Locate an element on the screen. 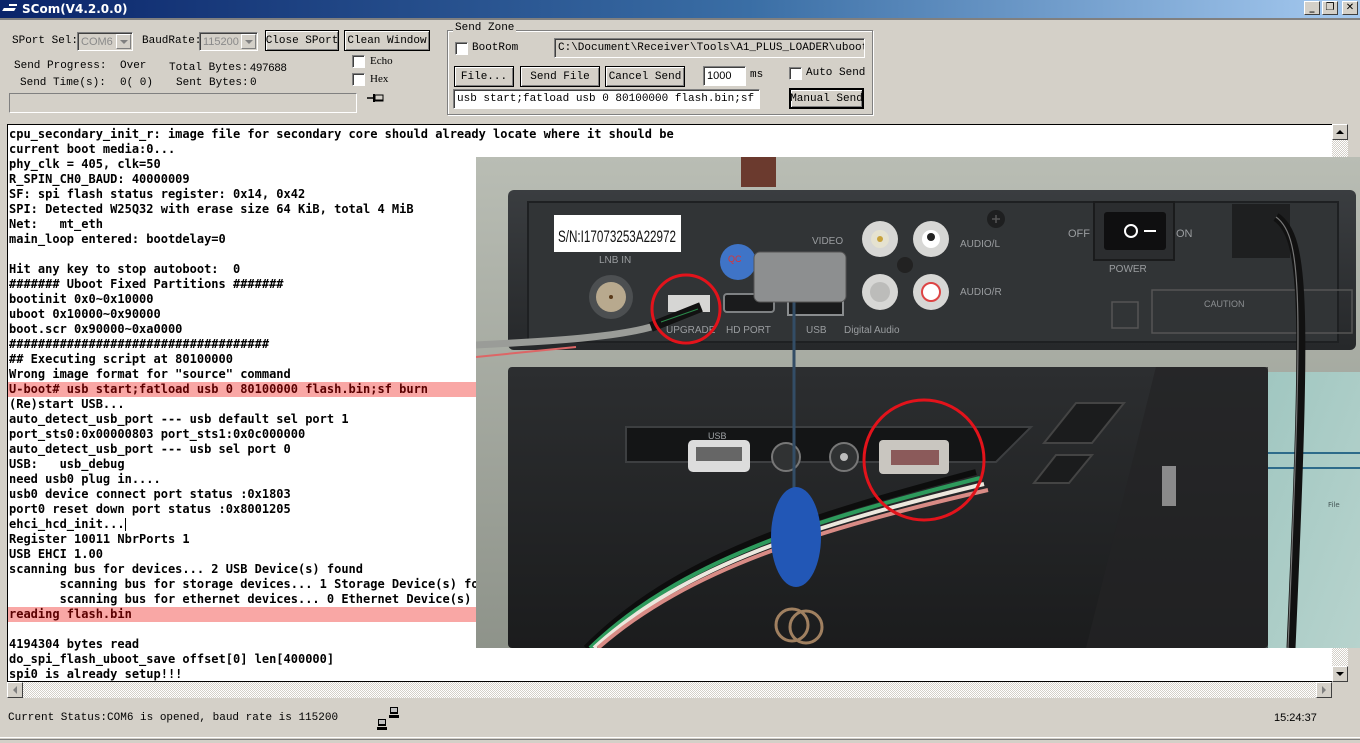  send-time-label: Send Time(s): is located at coordinates (63, 83).